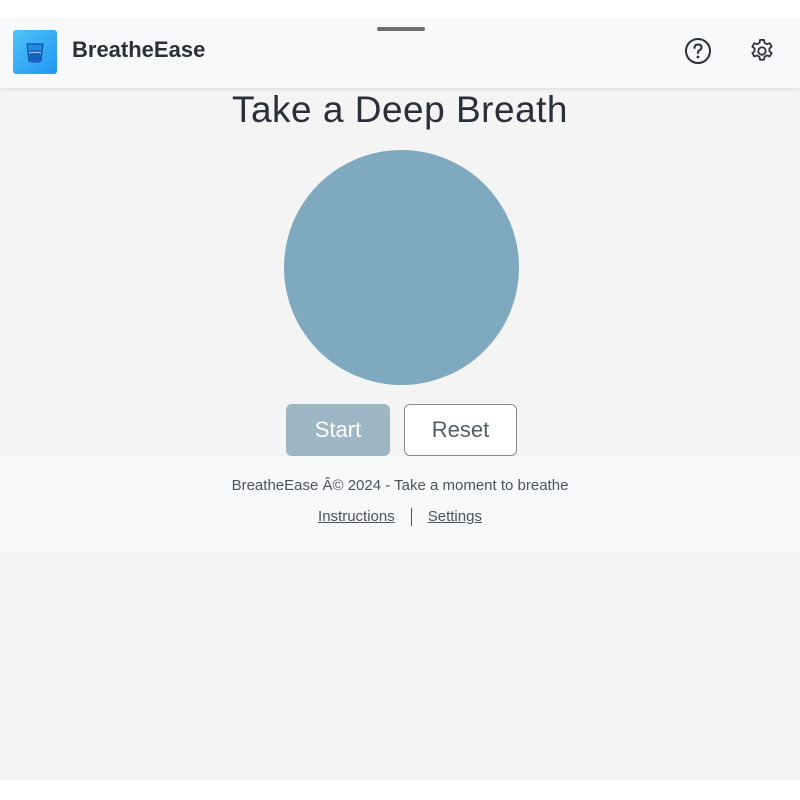 The image size is (800, 800). What do you see at coordinates (401, 267) in the screenshot?
I see `breathing-circle` at bounding box center [401, 267].